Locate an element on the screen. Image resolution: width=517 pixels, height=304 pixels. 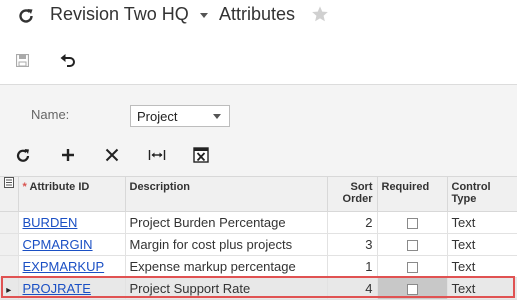
cell-attribute-id: BURDEN is located at coordinates (72, 222).